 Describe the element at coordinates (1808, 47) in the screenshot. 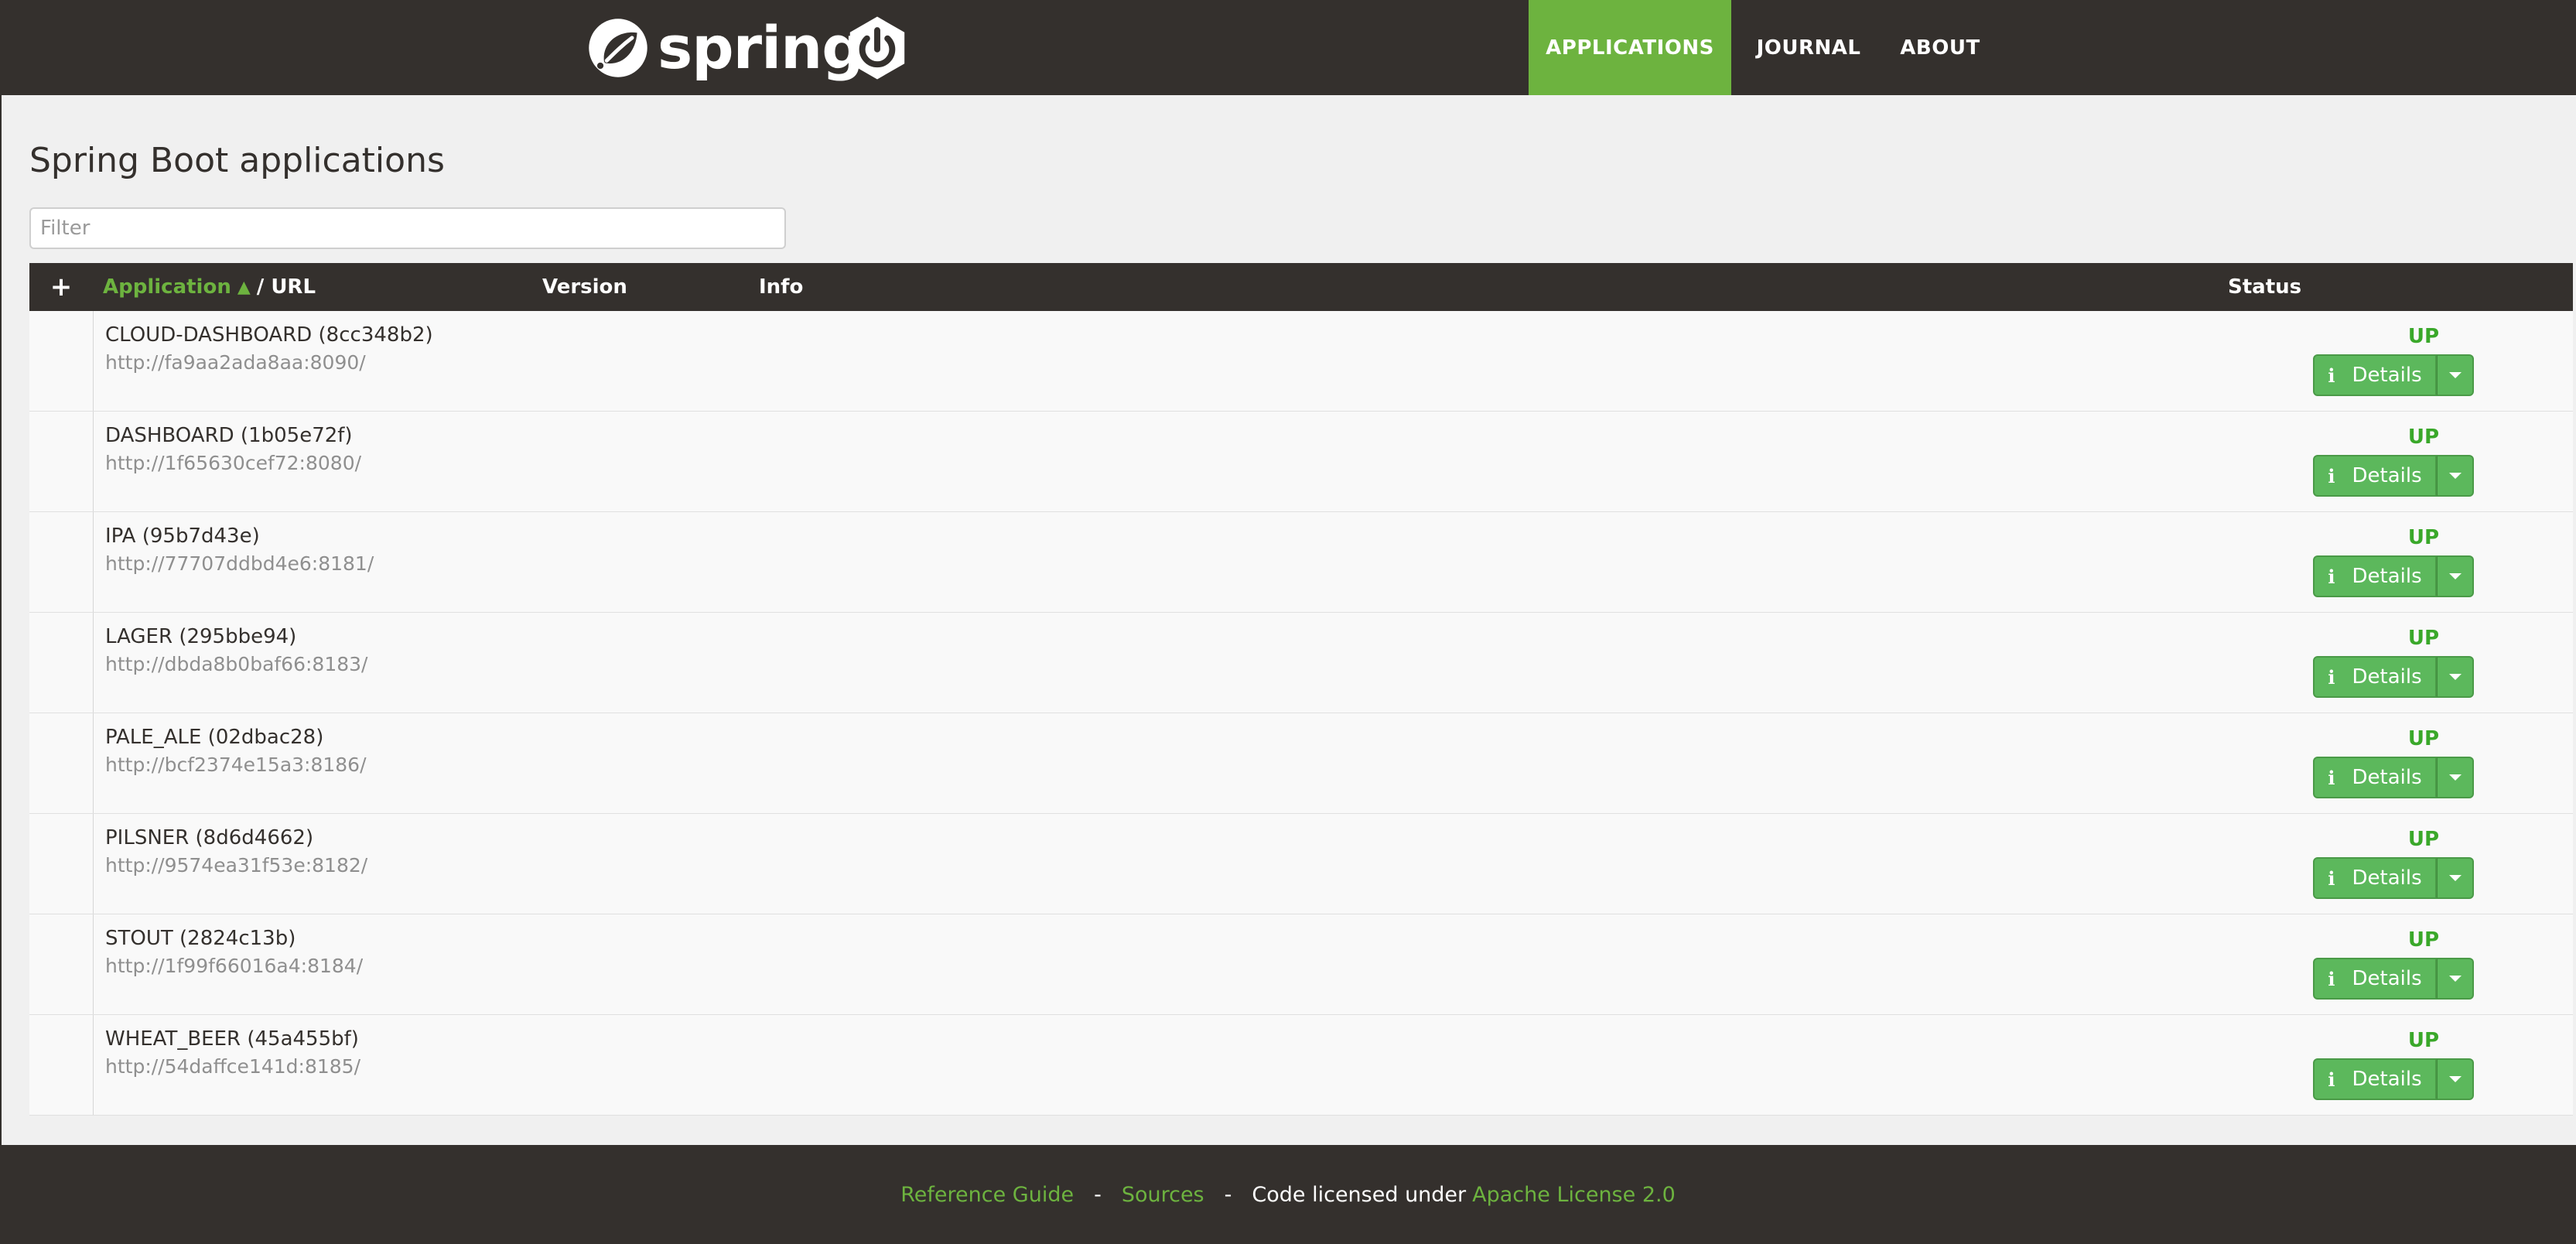

I see `nav-journal: JOURNAL` at that location.